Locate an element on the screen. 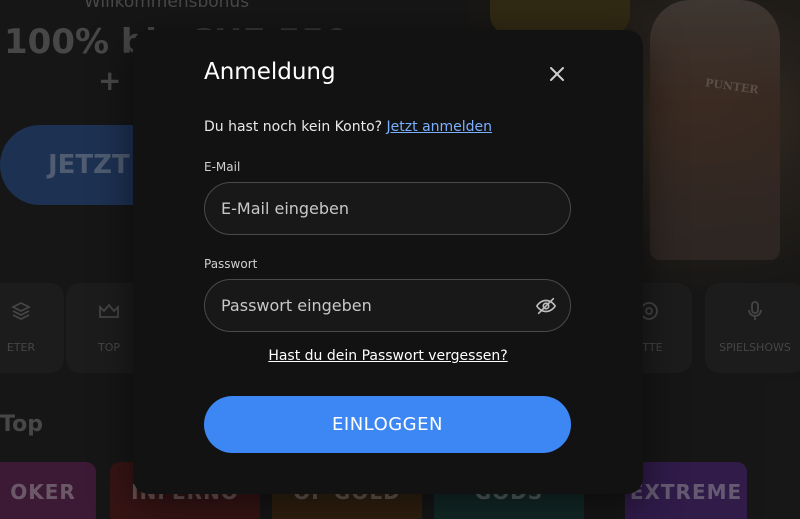 The image size is (800, 519). close-icon is located at coordinates (557, 74).